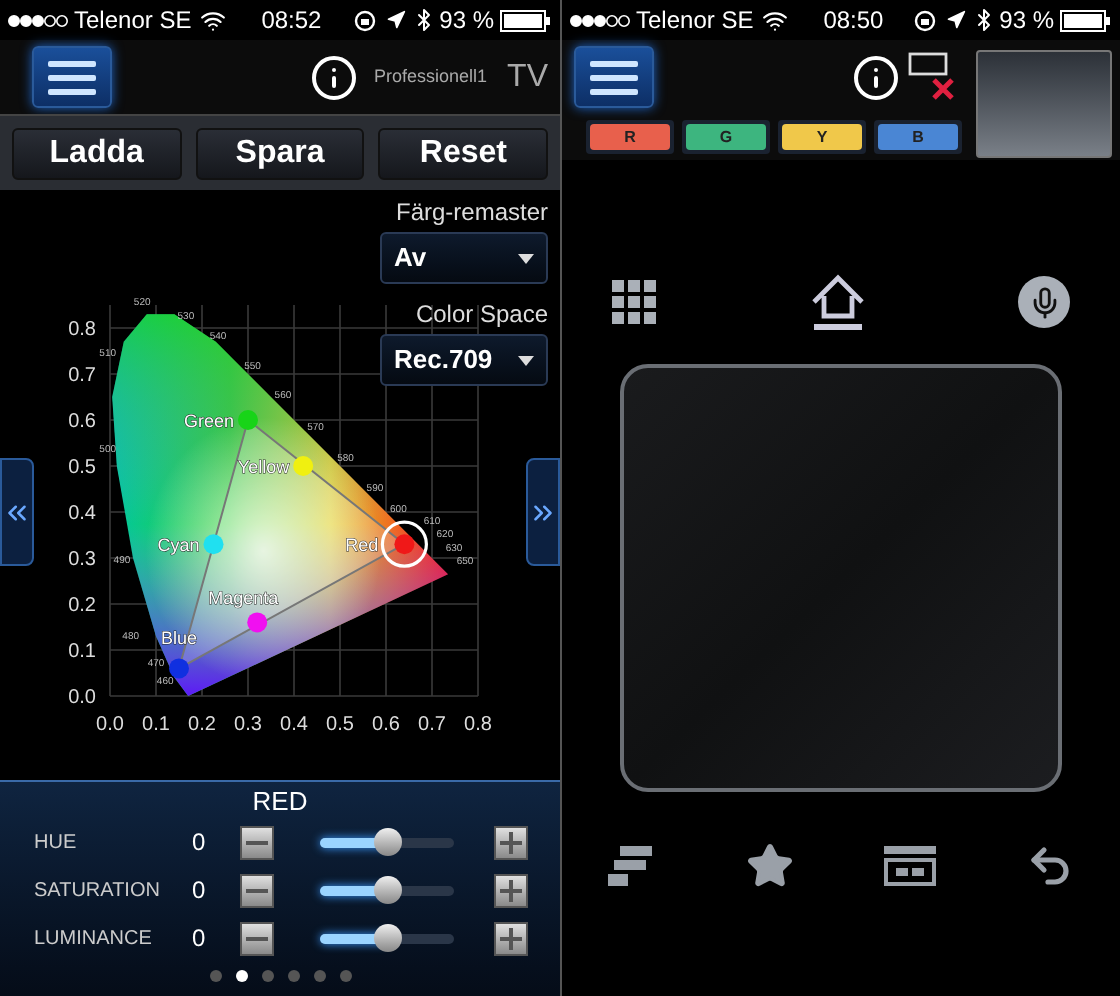 Image resolution: width=1120 pixels, height=996 pixels. I want to click on previous-button, so click(17, 512).